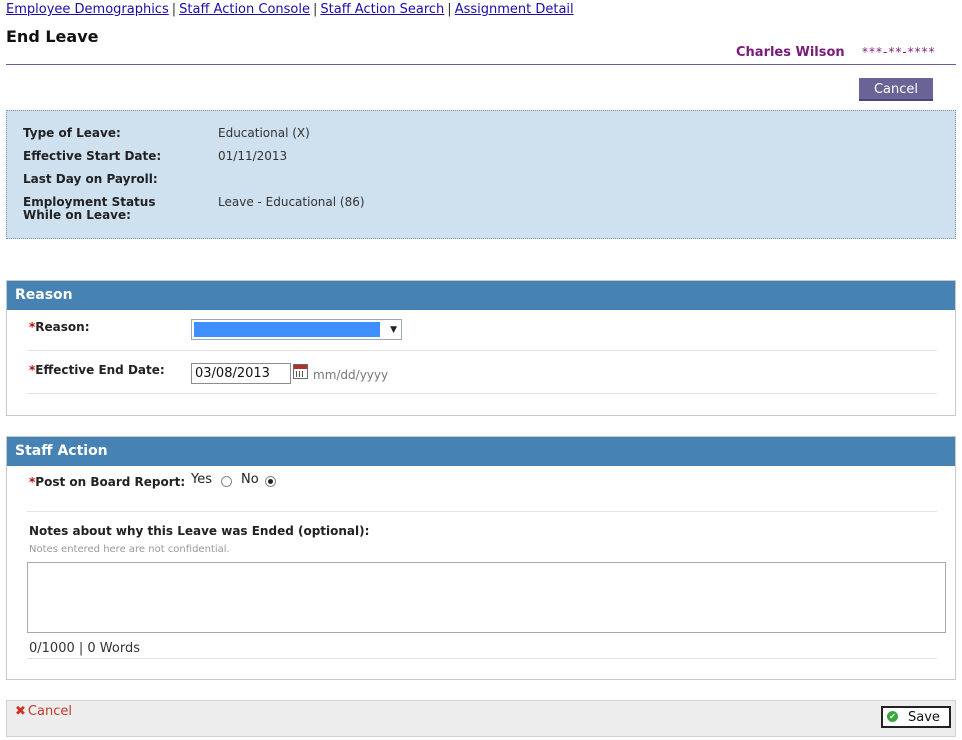 The height and width of the screenshot is (740, 962). Describe the element at coordinates (481, 718) in the screenshot. I see `form-footer: ✖ Cancel ✔ Save` at that location.